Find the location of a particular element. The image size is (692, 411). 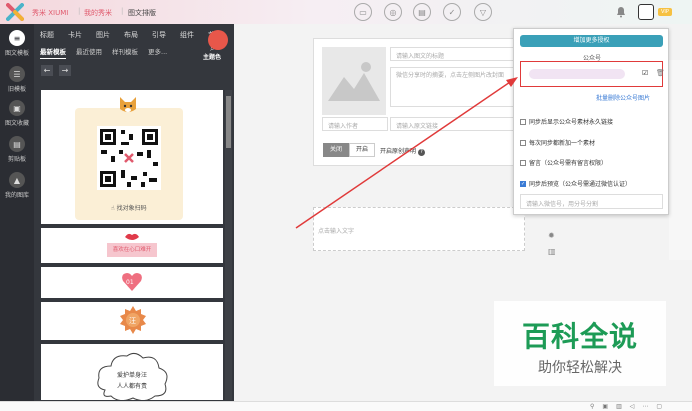

pin-icon: ⚲ is located at coordinates (592, 406).